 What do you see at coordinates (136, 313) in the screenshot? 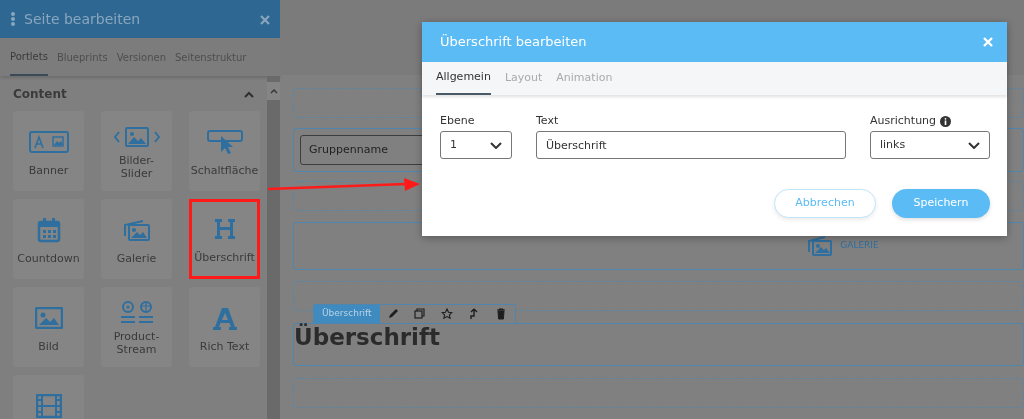
I see `product-stream-icon` at bounding box center [136, 313].